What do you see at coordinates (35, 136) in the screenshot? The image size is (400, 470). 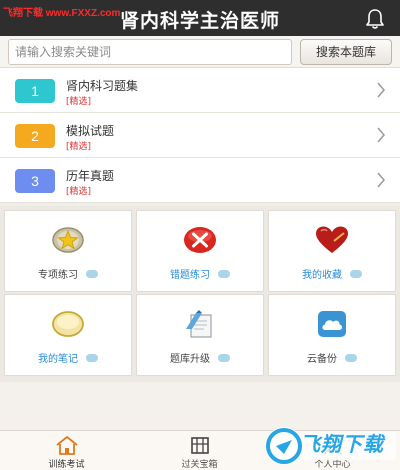 I see `number-badge: 2` at bounding box center [35, 136].